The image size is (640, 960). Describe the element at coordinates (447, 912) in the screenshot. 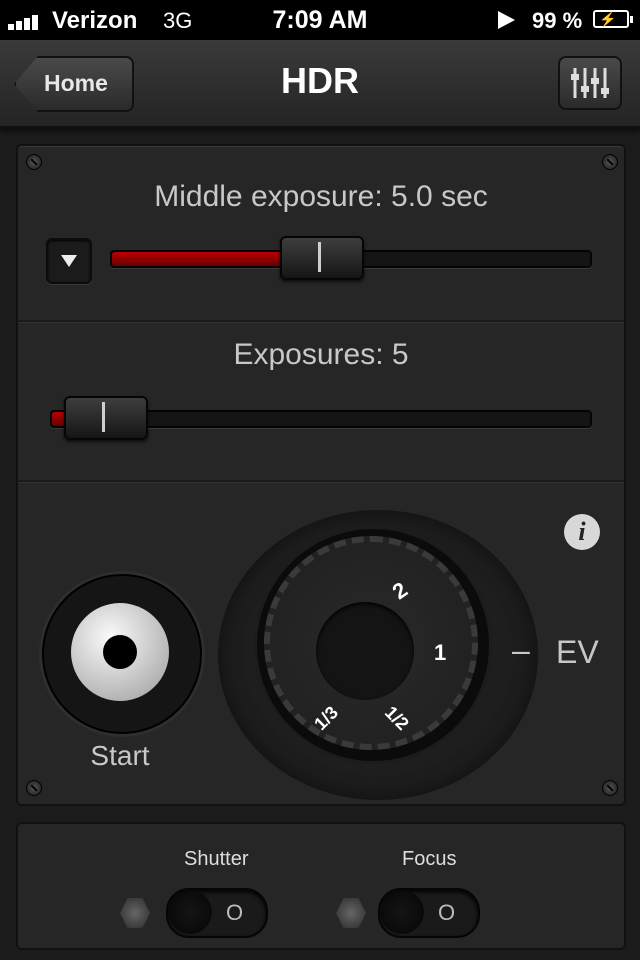

I see `focus-toggle-state: O` at that location.